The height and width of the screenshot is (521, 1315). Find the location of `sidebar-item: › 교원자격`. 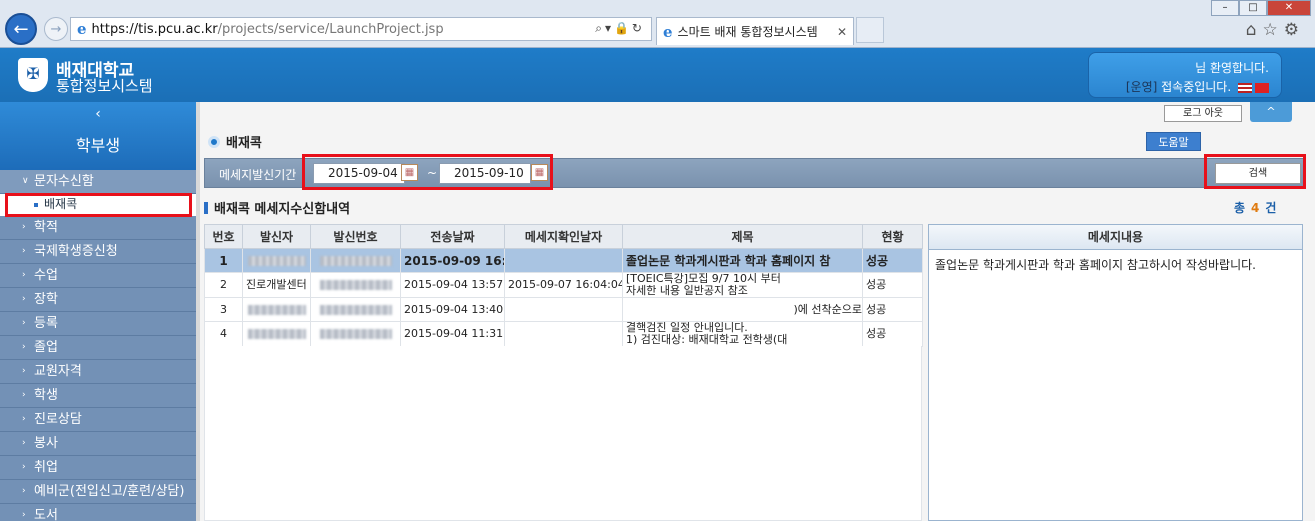

sidebar-item: › 교원자격 is located at coordinates (98, 372).